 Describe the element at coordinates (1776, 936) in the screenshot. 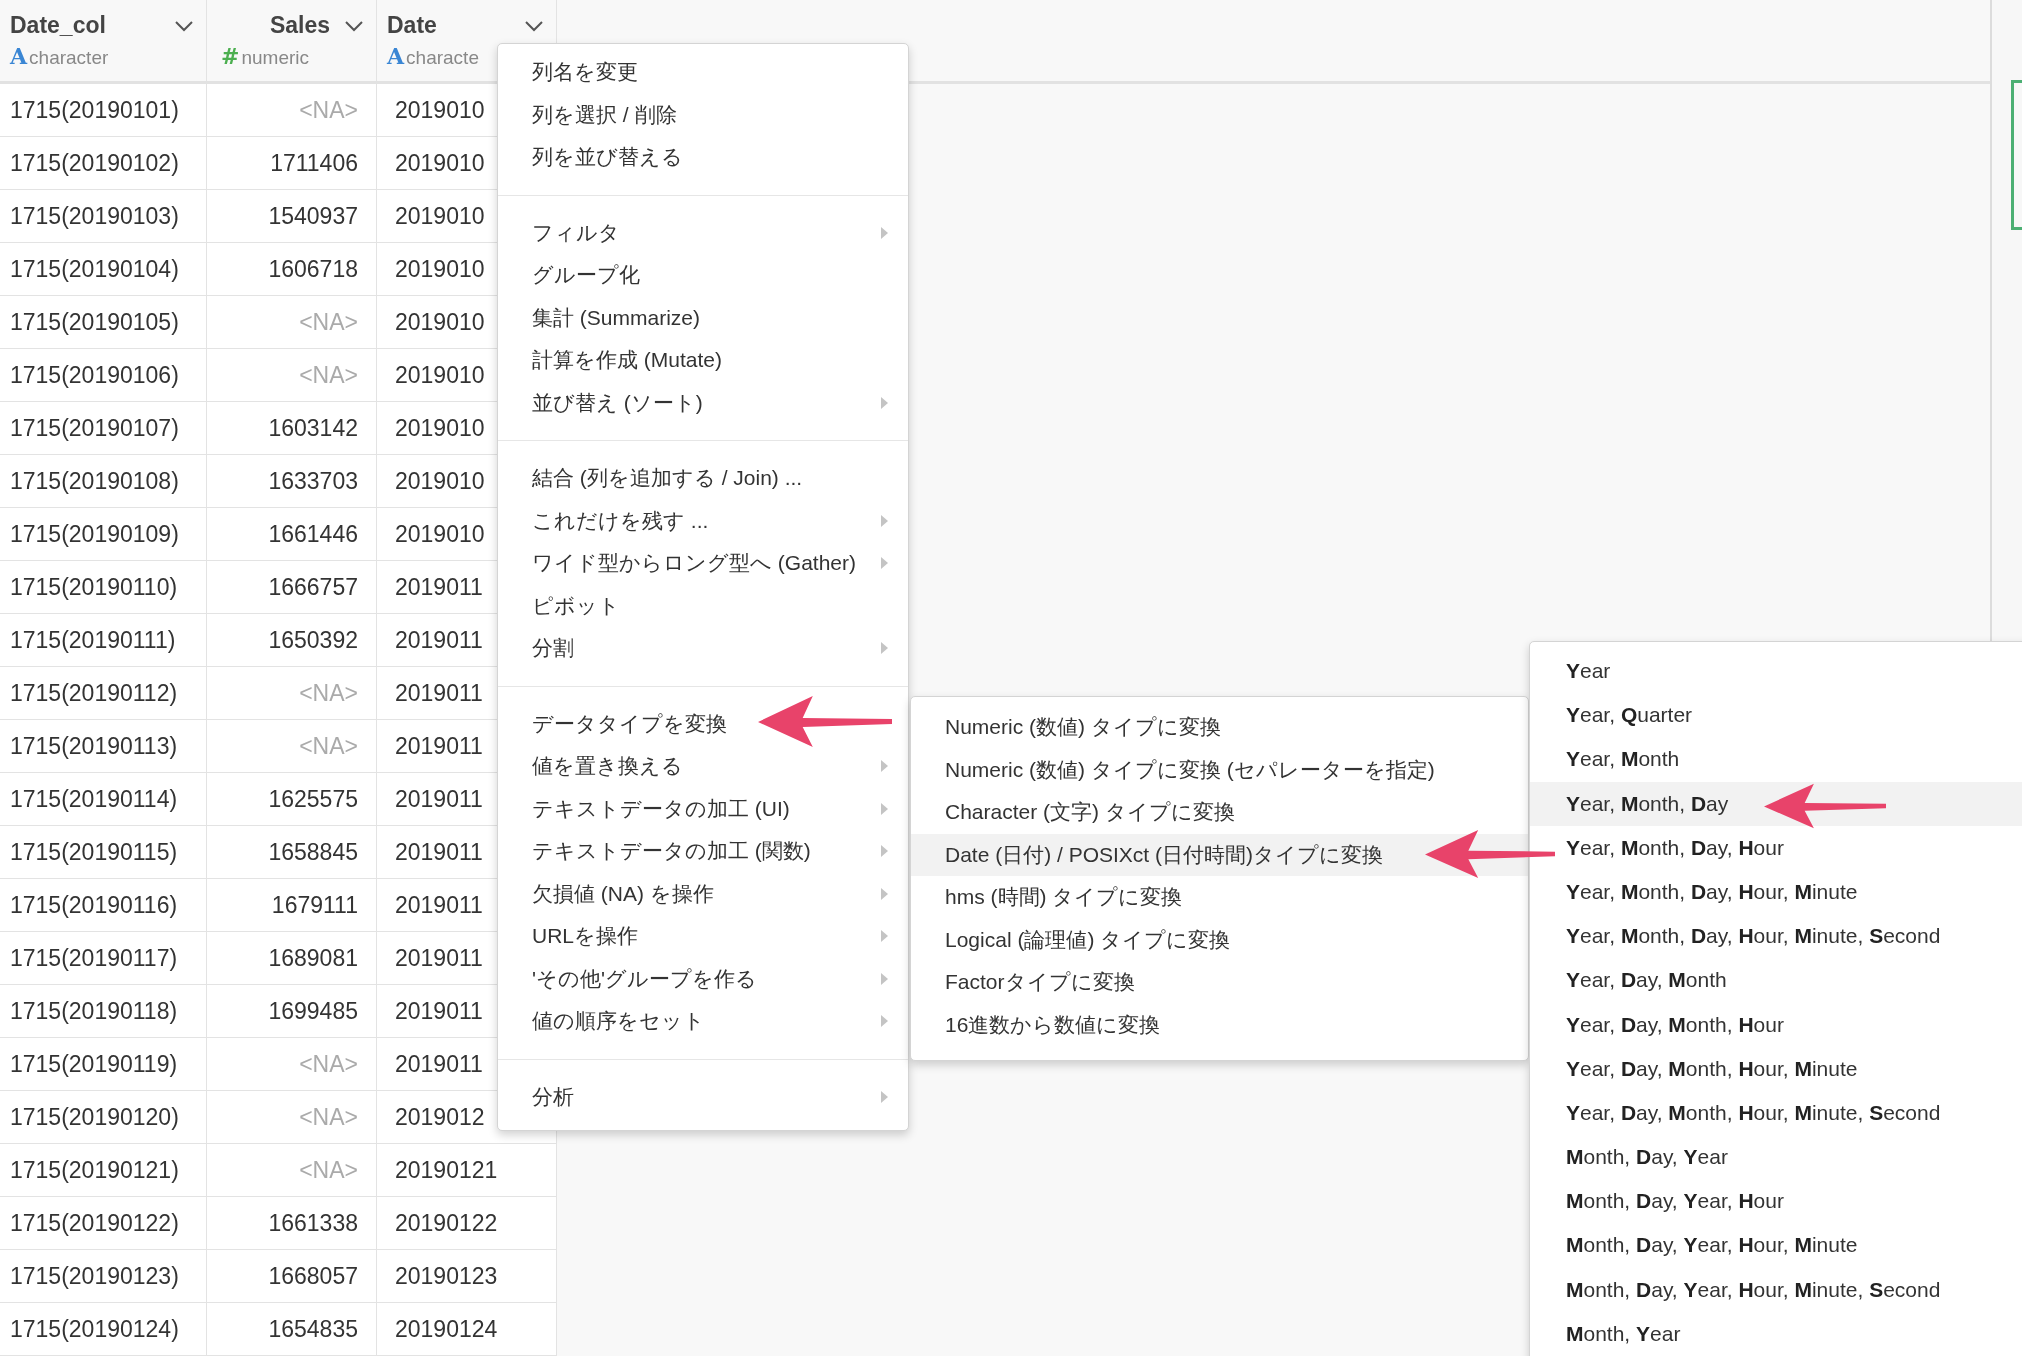

I see `menu-item: Year, Month, Day, Hour, Minute, Second` at that location.